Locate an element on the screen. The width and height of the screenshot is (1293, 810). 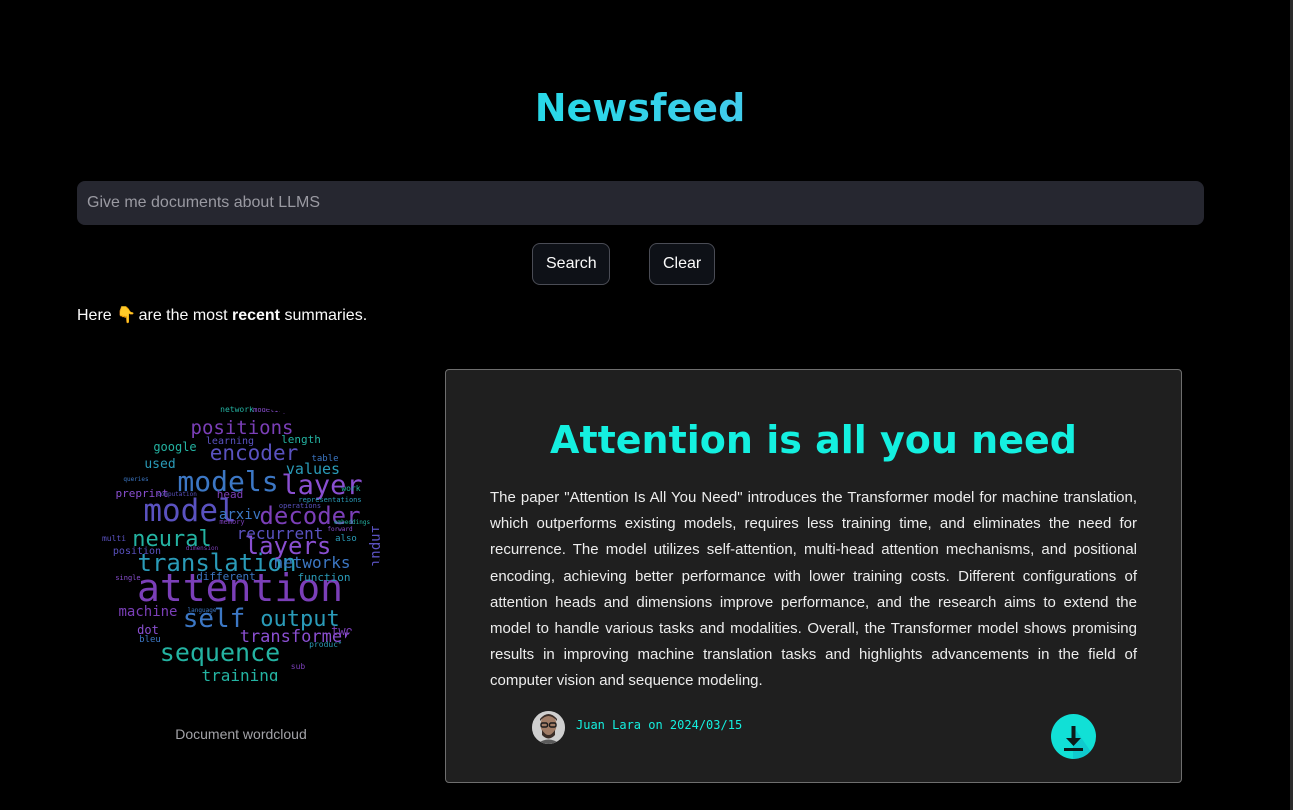
wordcloud-word: work is located at coordinates (350, 488).